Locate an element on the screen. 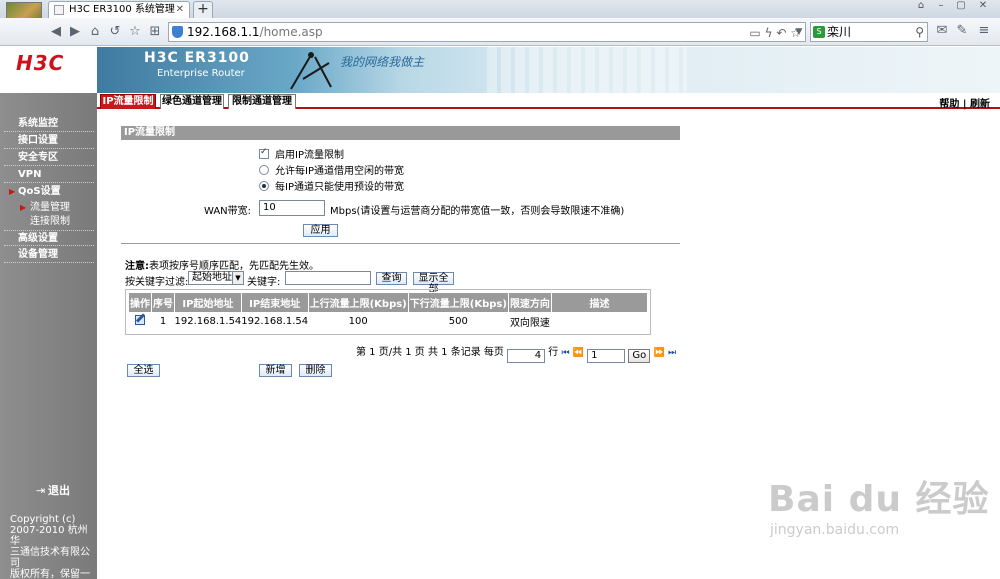 Image resolution: width=1000 pixels, height=579 pixels. banner-slogan: 我的网络我做主 is located at coordinates (382, 62).